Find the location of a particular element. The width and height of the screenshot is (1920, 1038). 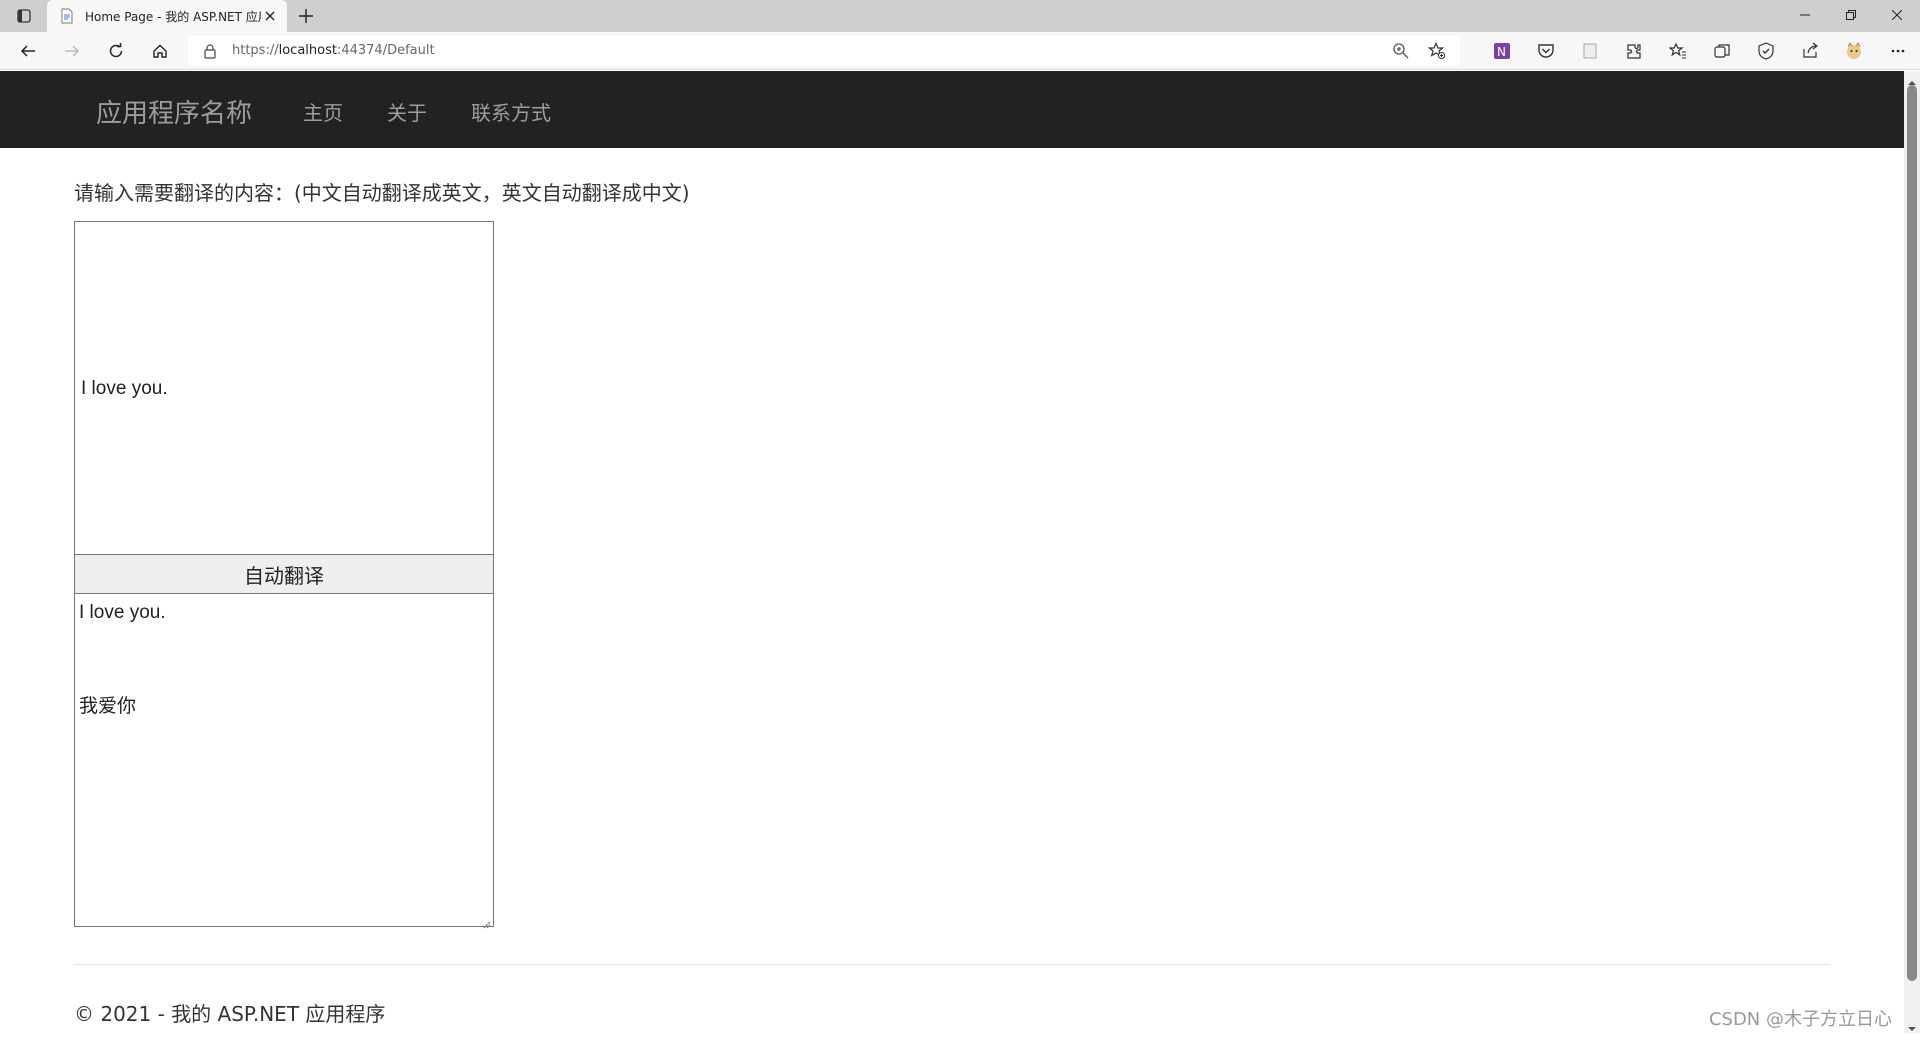

watermark: CSDN @木子方立日心 is located at coordinates (1800, 1019).